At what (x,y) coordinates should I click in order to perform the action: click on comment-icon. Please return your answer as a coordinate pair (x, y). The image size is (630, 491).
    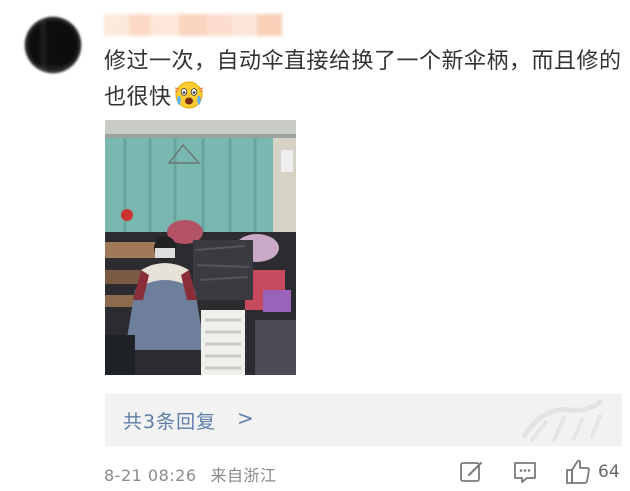
    Looking at the image, I should click on (525, 471).